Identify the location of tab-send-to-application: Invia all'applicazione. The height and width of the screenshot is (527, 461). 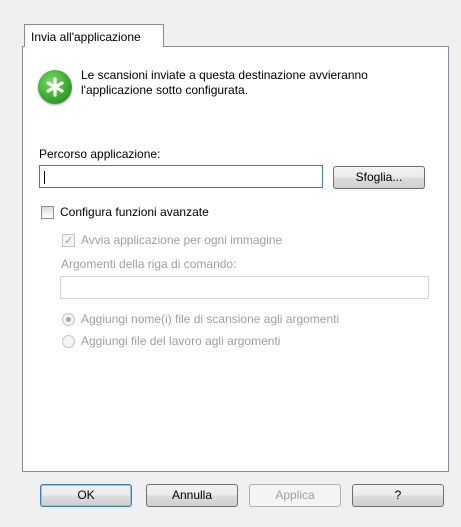
(94, 35).